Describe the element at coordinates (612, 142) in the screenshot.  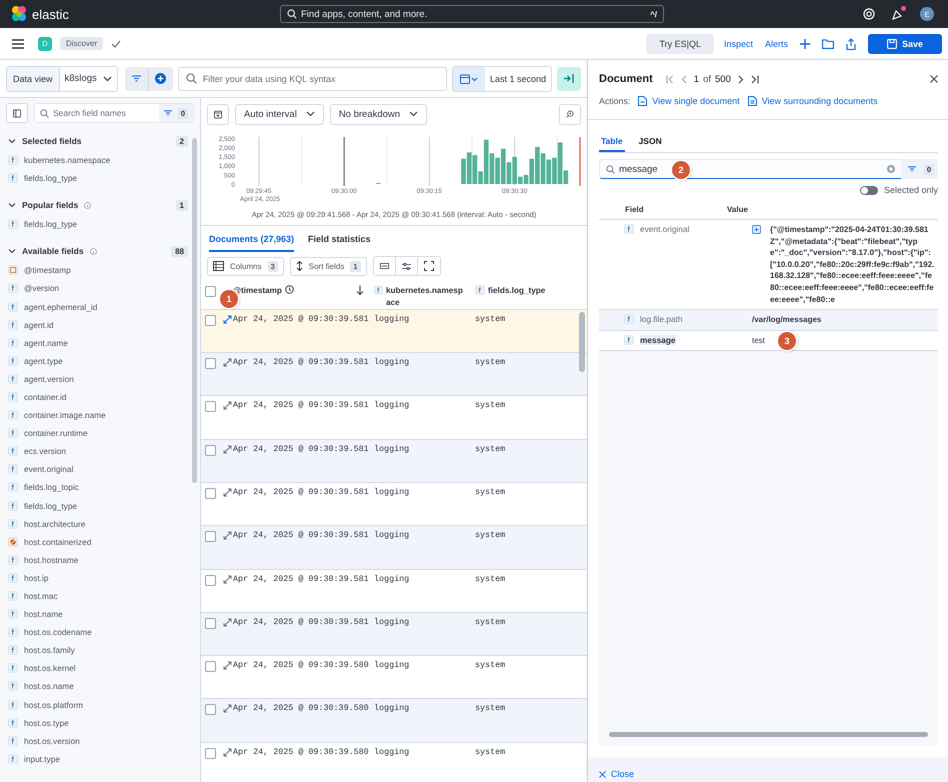
I see `tab: Table` at that location.